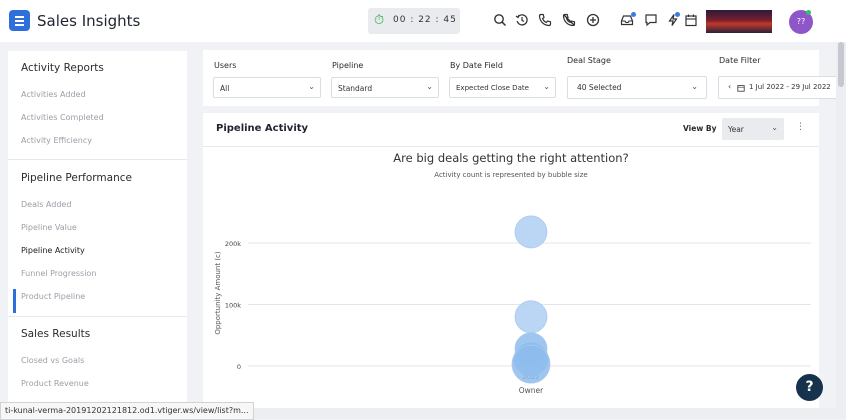 The height and width of the screenshot is (420, 846). What do you see at coordinates (225, 65) in the screenshot?
I see `users-filter-label: Users` at bounding box center [225, 65].